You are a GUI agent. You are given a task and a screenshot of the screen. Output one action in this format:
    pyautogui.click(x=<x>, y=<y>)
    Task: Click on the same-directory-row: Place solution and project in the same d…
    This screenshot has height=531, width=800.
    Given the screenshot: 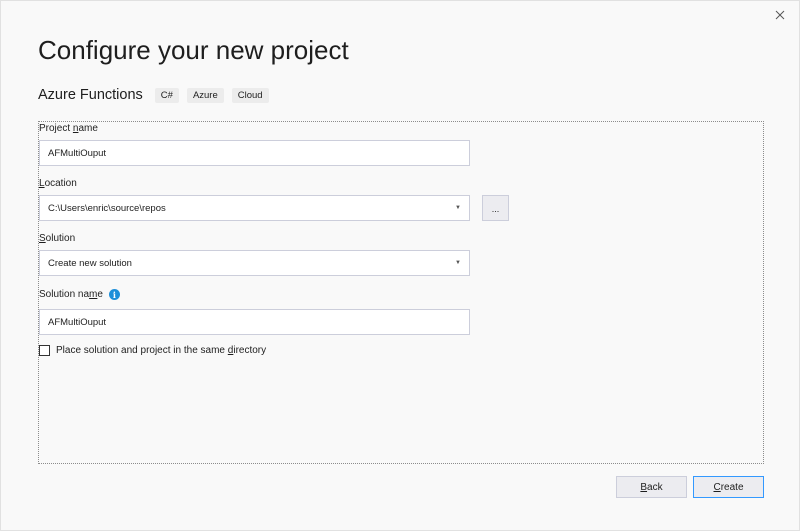 What is the action you would take?
    pyautogui.click(x=152, y=350)
    